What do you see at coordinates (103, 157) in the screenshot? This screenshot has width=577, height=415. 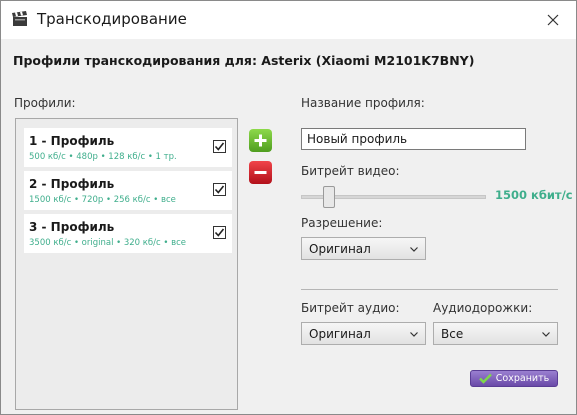 I see `profile-details: 500 кб/с • 480p • 128 кб/с • 1 тр.` at bounding box center [103, 157].